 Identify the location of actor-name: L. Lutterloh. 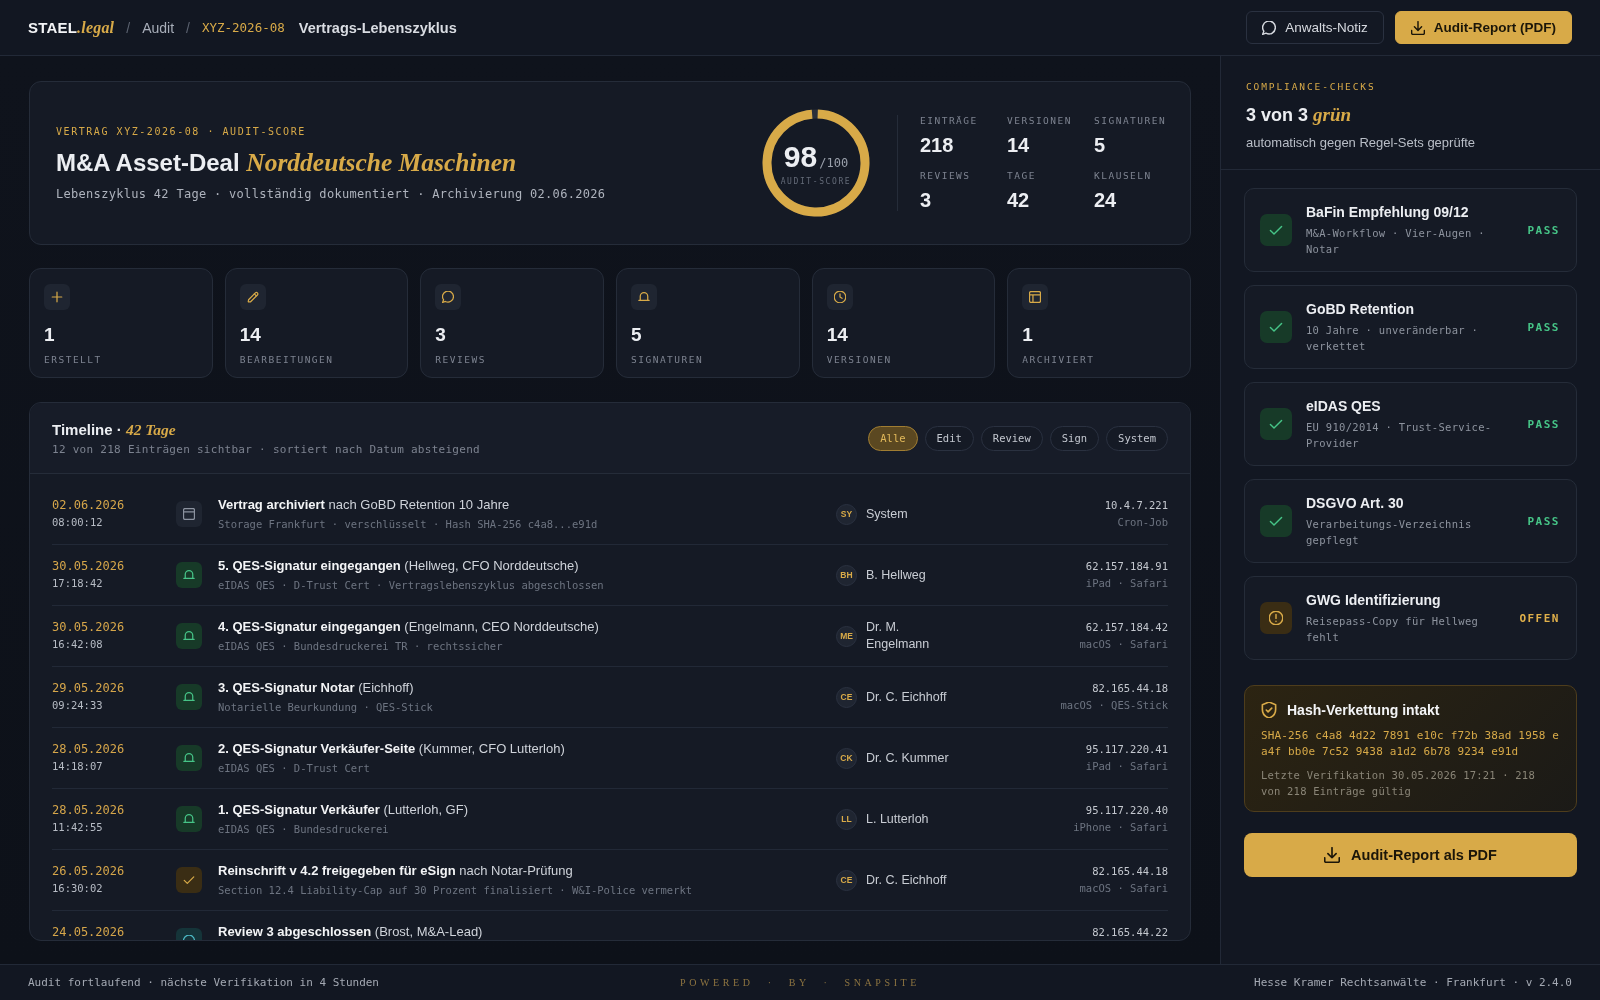
(898, 819).